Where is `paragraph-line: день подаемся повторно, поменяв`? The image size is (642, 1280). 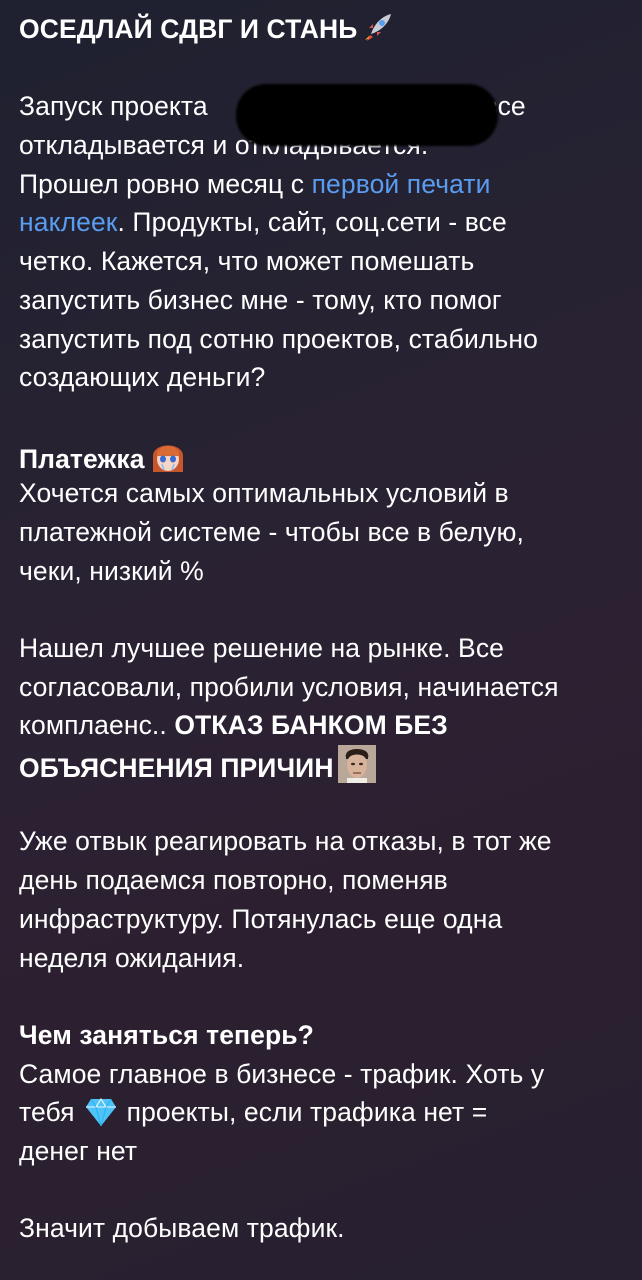 paragraph-line: день подаемся повторно, поменяв is located at coordinates (233, 880).